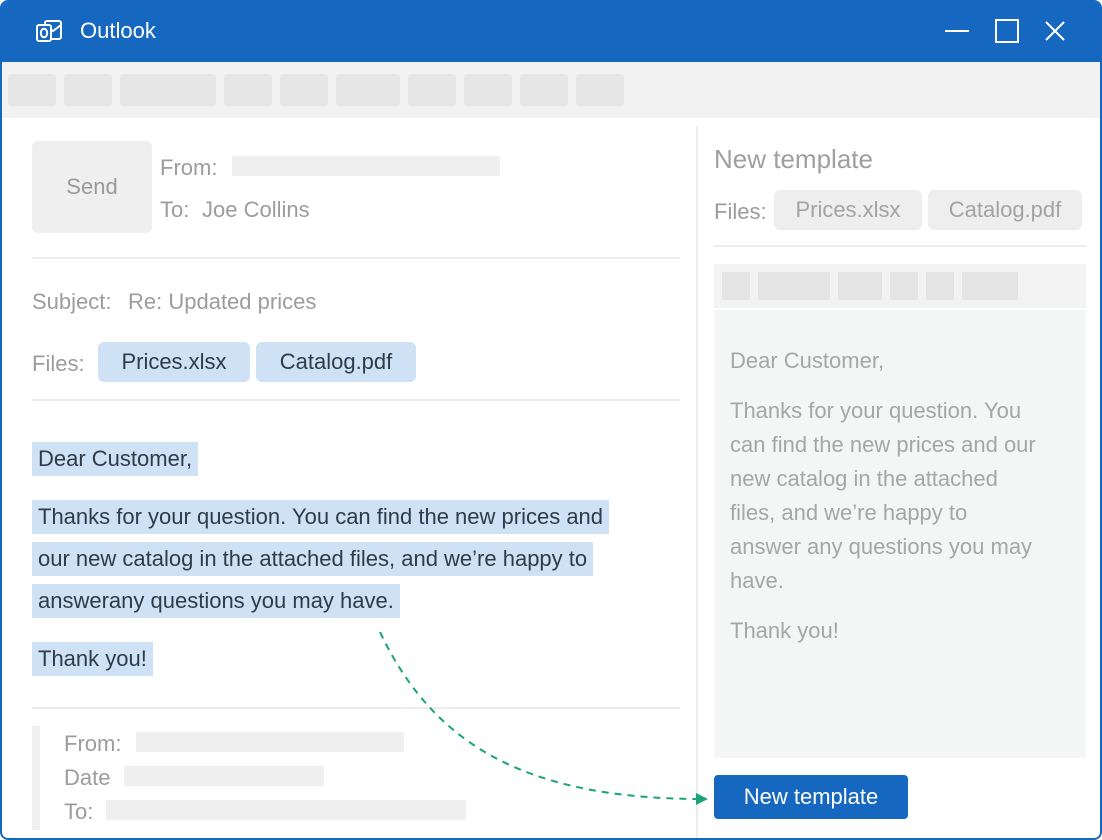 This screenshot has height=840, width=1102. What do you see at coordinates (72, 301) in the screenshot?
I see `subject-label: Subject:` at bounding box center [72, 301].